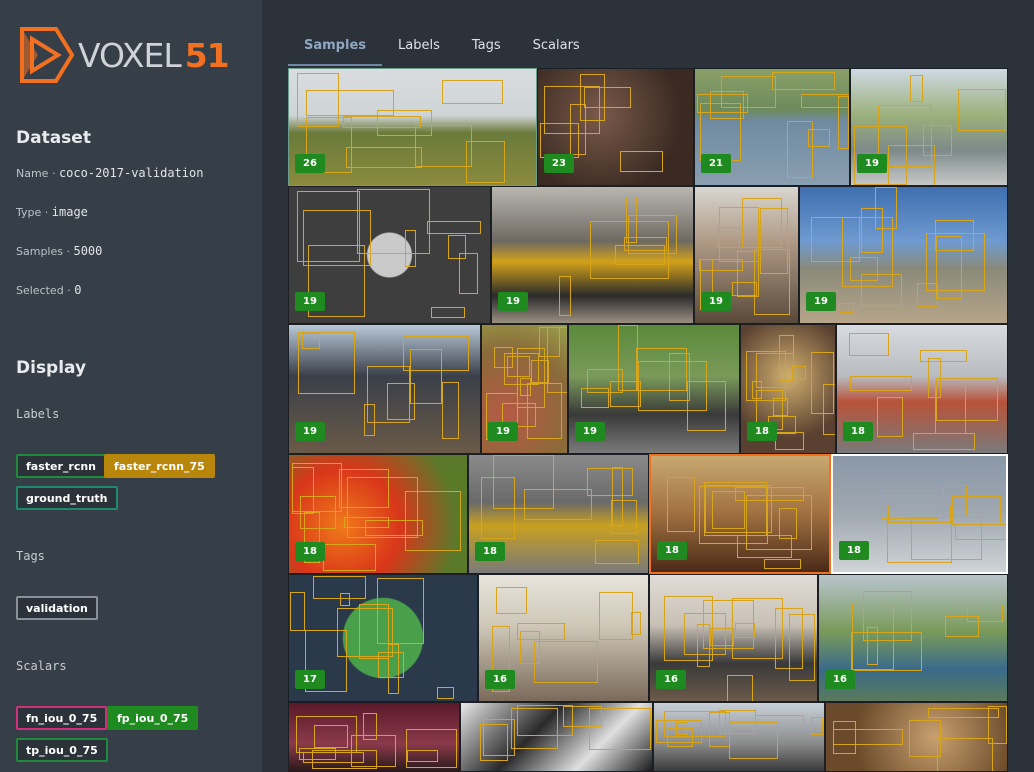 This screenshot has width=1034, height=772. I want to click on sample-tile-couch-room: 16, so click(733, 638).